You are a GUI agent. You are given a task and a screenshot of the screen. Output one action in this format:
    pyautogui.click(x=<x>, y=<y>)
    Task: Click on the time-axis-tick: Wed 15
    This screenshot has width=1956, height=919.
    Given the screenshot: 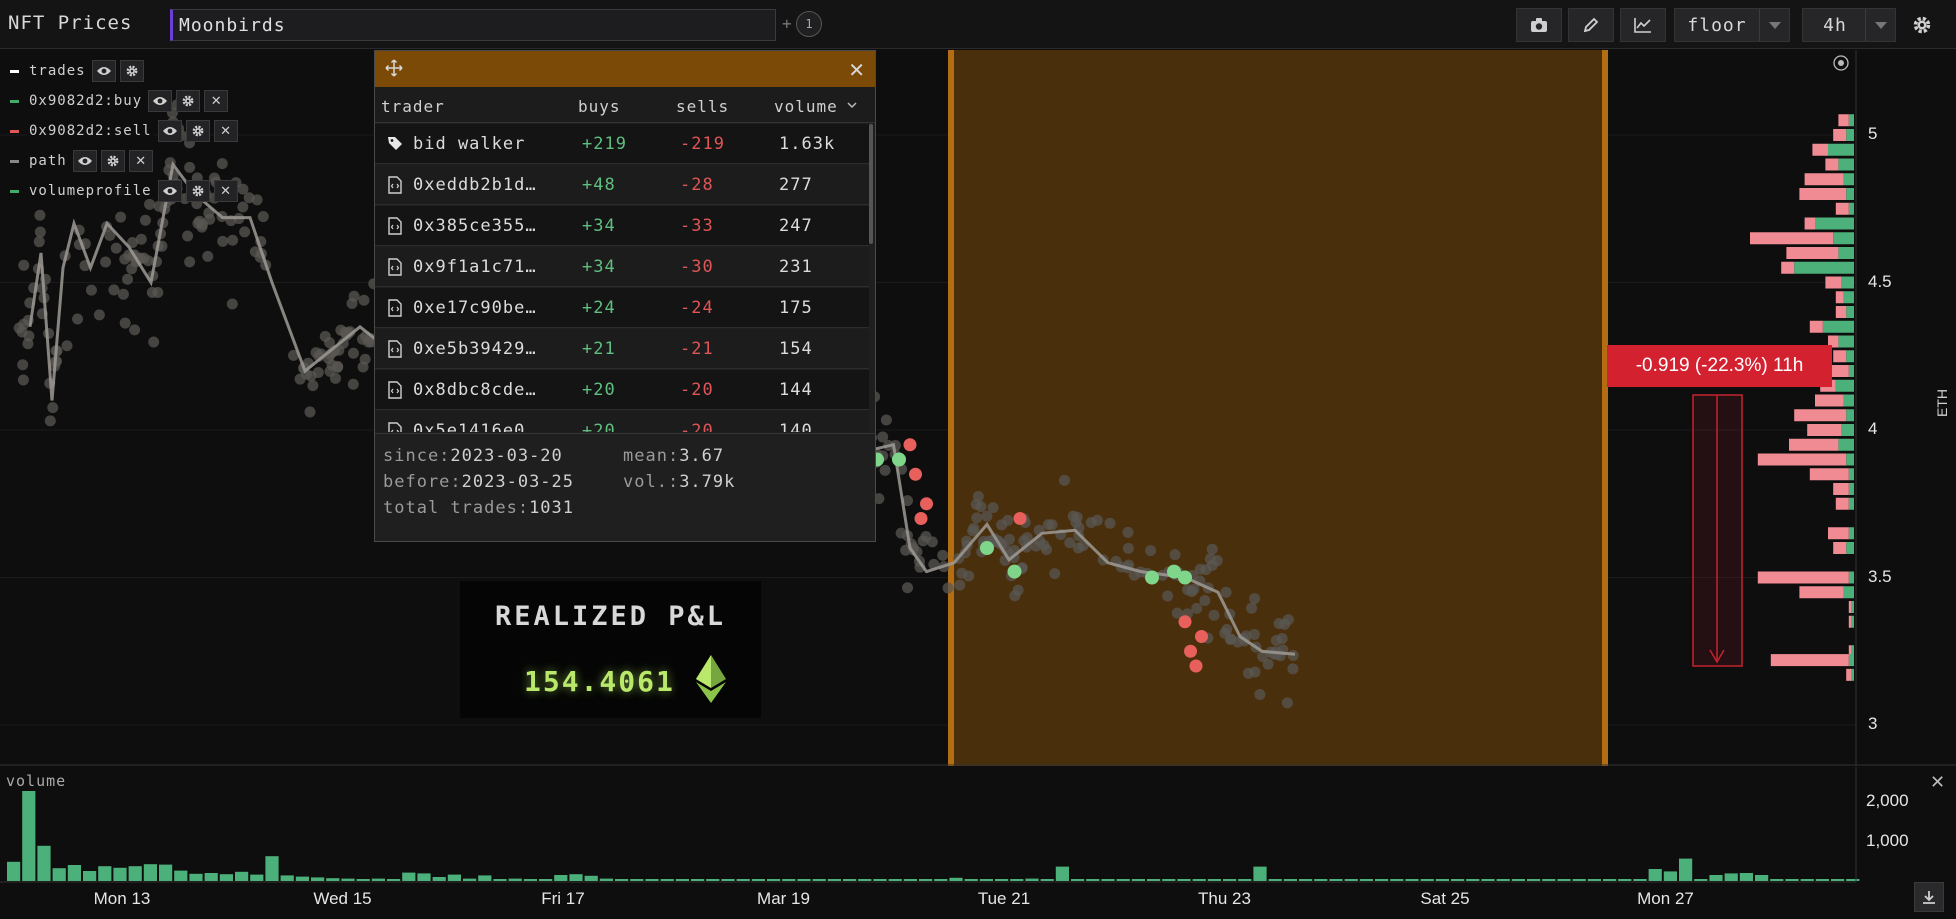 What is the action you would take?
    pyautogui.click(x=342, y=898)
    